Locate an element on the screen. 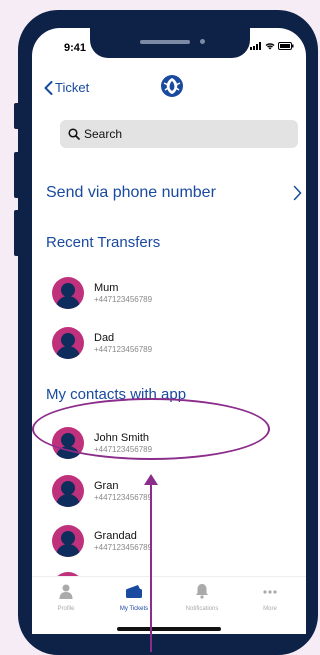 This screenshot has width=320, height=655. profile-icon is located at coordinates (66, 591).